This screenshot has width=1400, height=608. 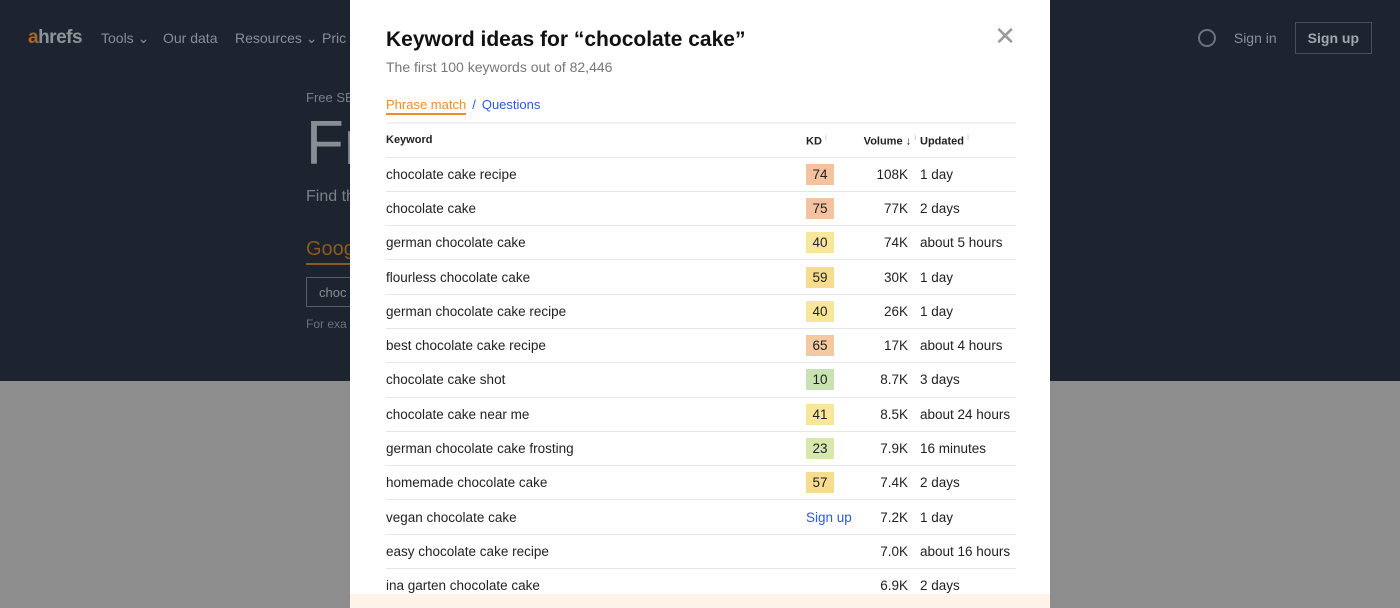 I want to click on kd-cell: 75, so click(x=831, y=209).